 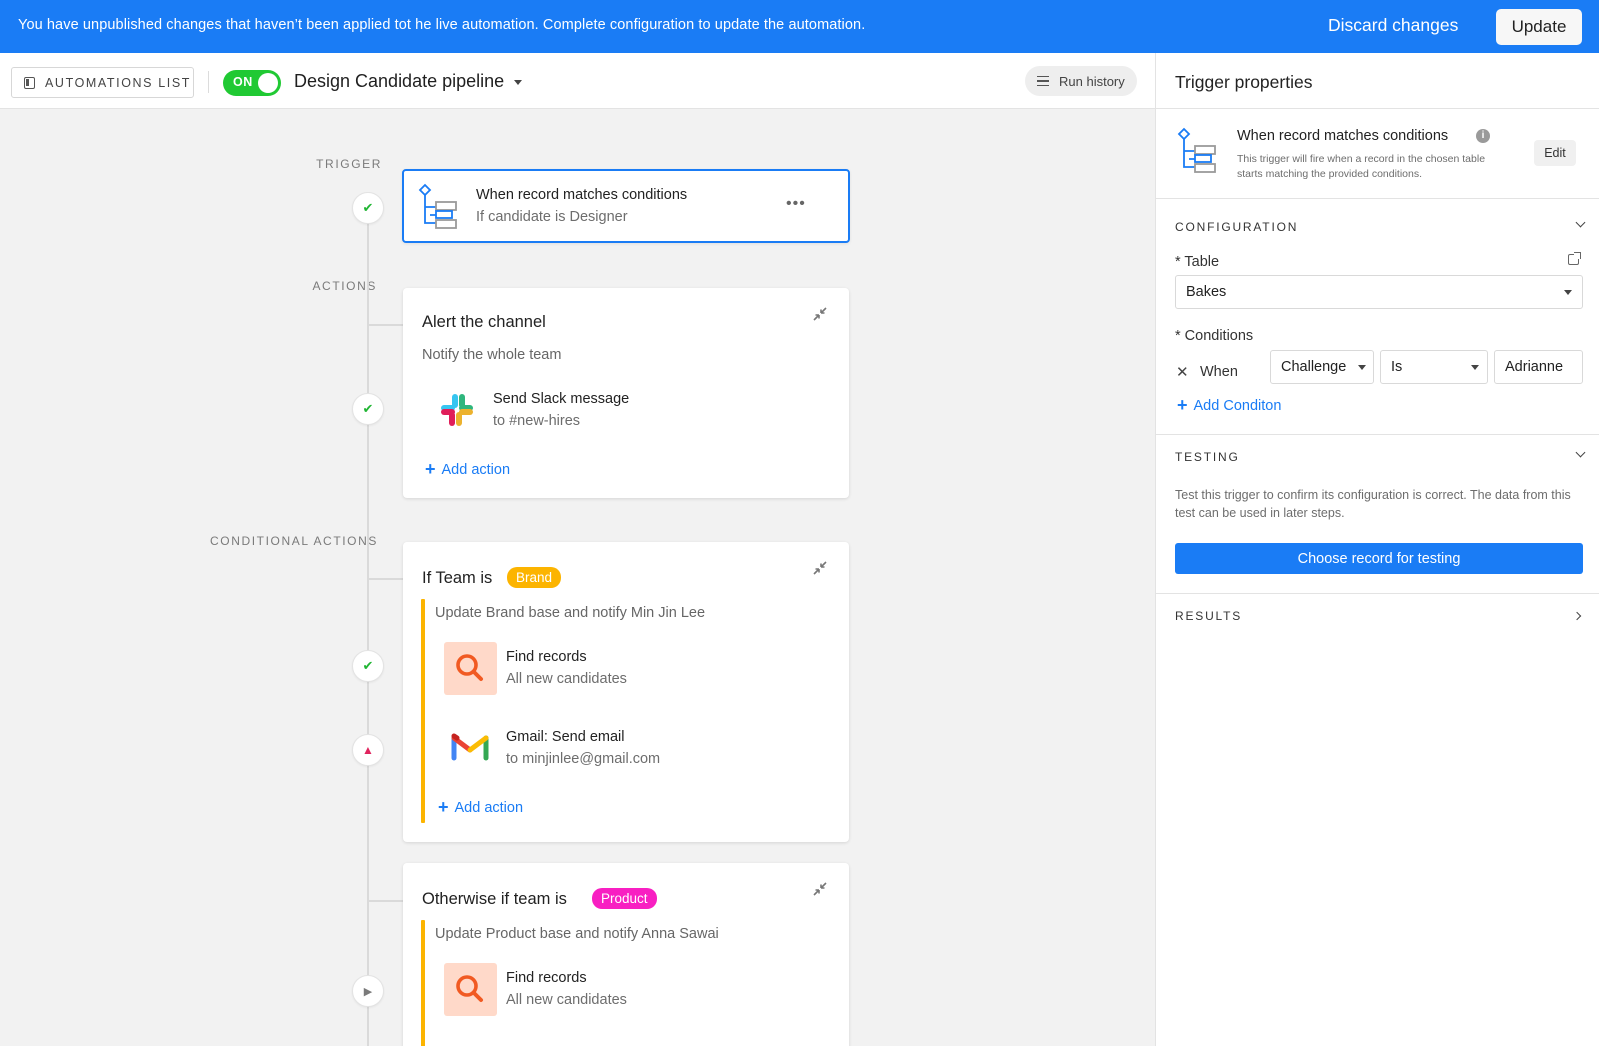 I want to click on conditional-actions-section-label: CONDITIONAL ACTIONS, so click(x=294, y=541).